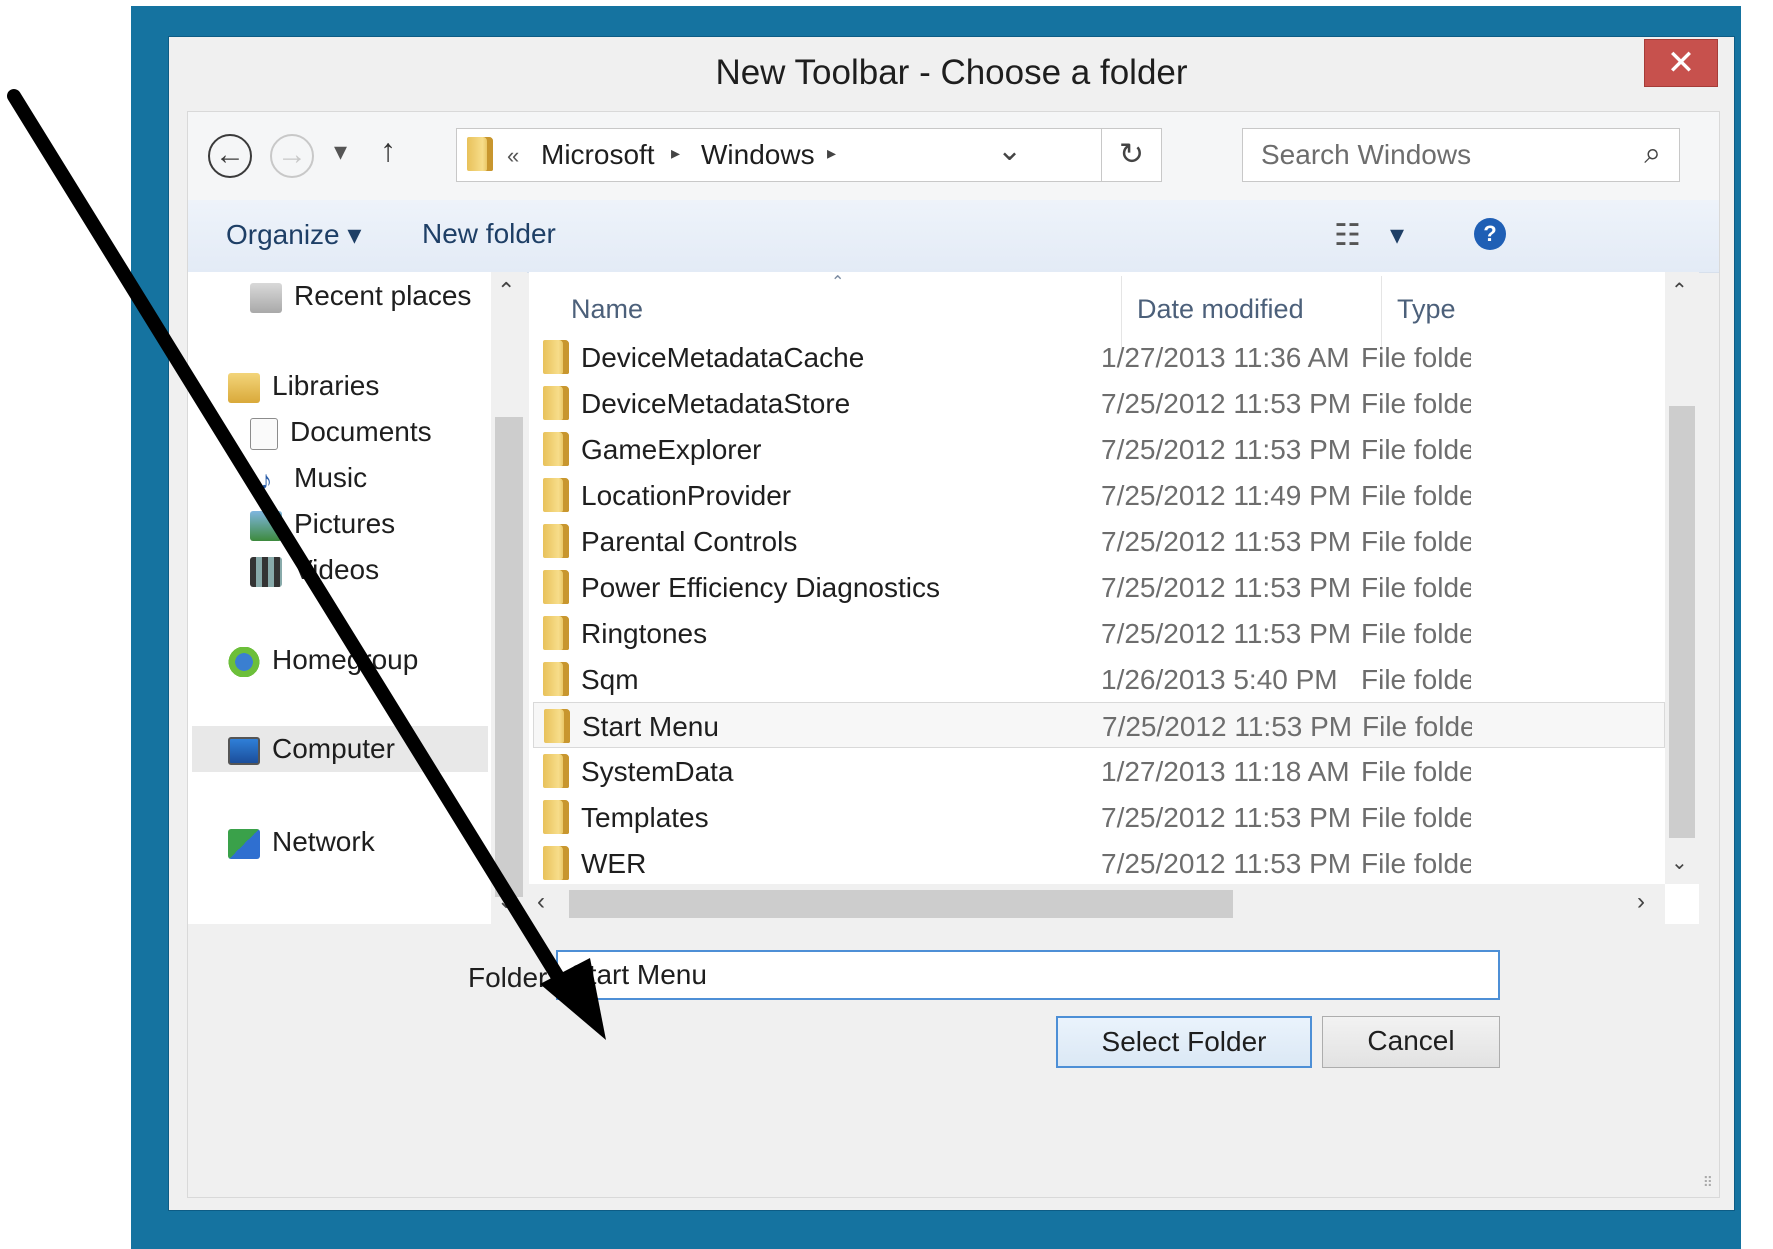 The height and width of the screenshot is (1249, 1773). Describe the element at coordinates (1184, 1042) in the screenshot. I see `select-folder-button: Select Folder` at that location.